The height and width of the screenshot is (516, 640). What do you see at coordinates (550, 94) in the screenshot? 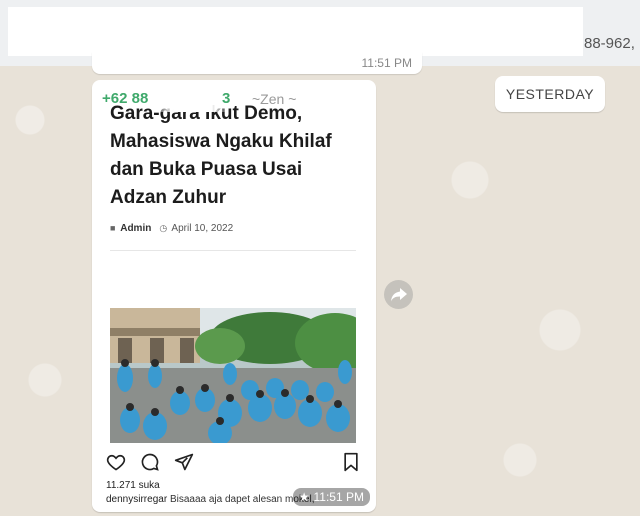
I see `date-divider: YESTERDAY` at bounding box center [550, 94].